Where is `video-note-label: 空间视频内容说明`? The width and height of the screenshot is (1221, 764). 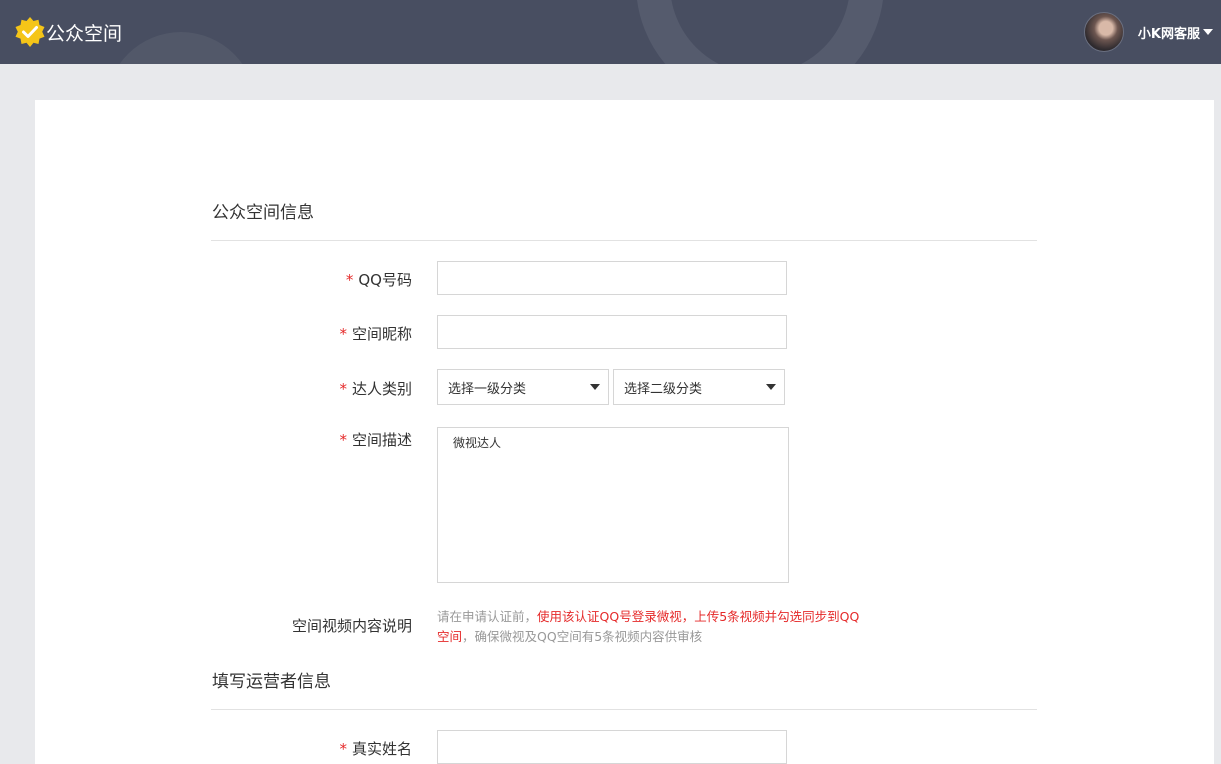 video-note-label: 空间视频内容说明 is located at coordinates (351, 626).